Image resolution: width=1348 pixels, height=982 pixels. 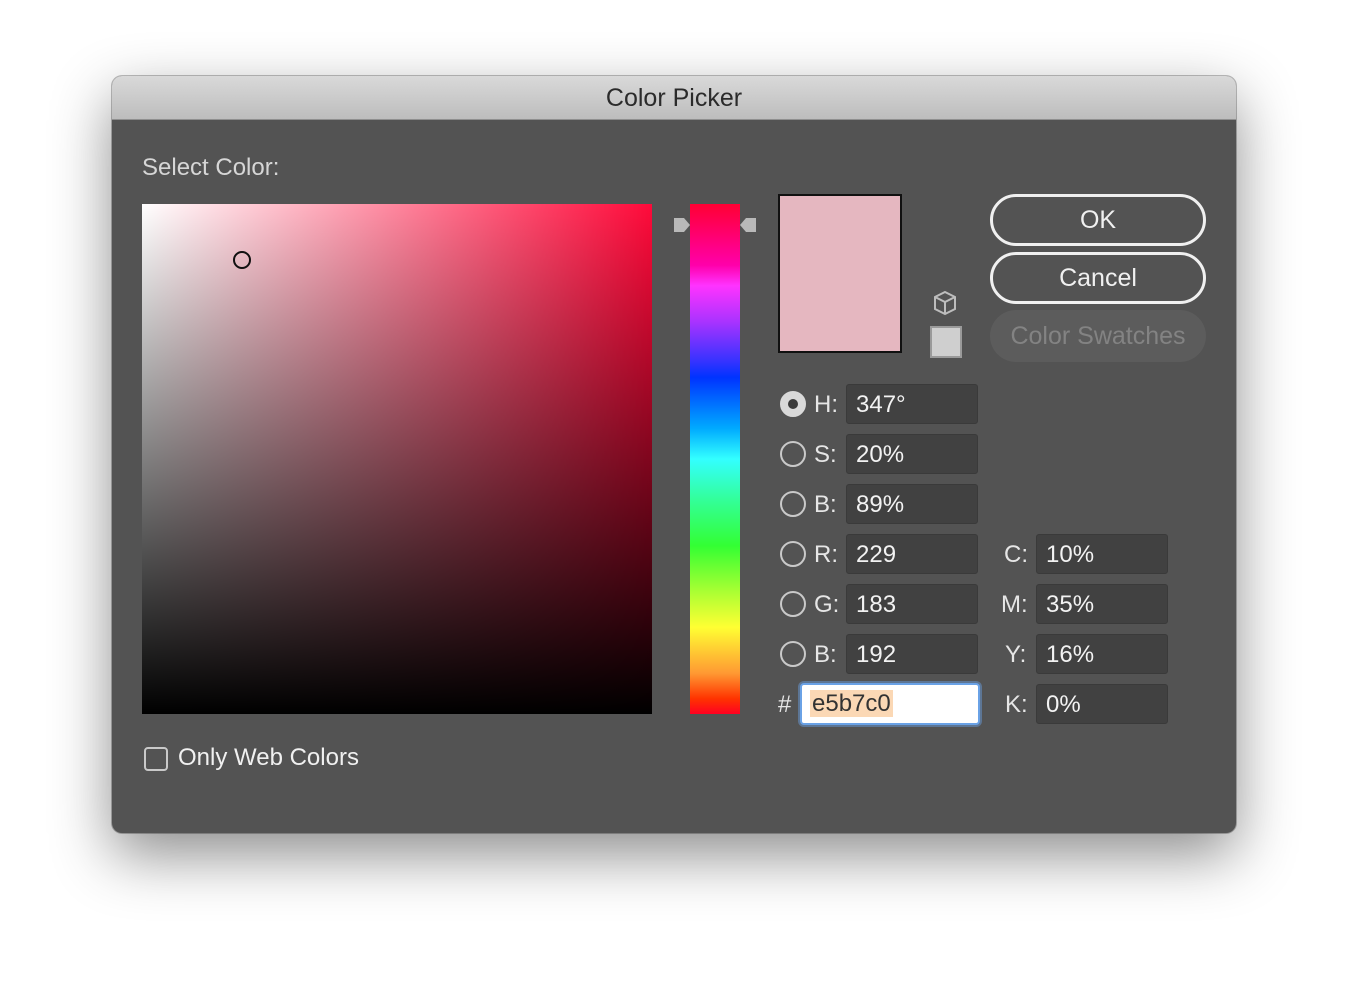 I want to click on title-bar: Color Picker, so click(x=674, y=98).